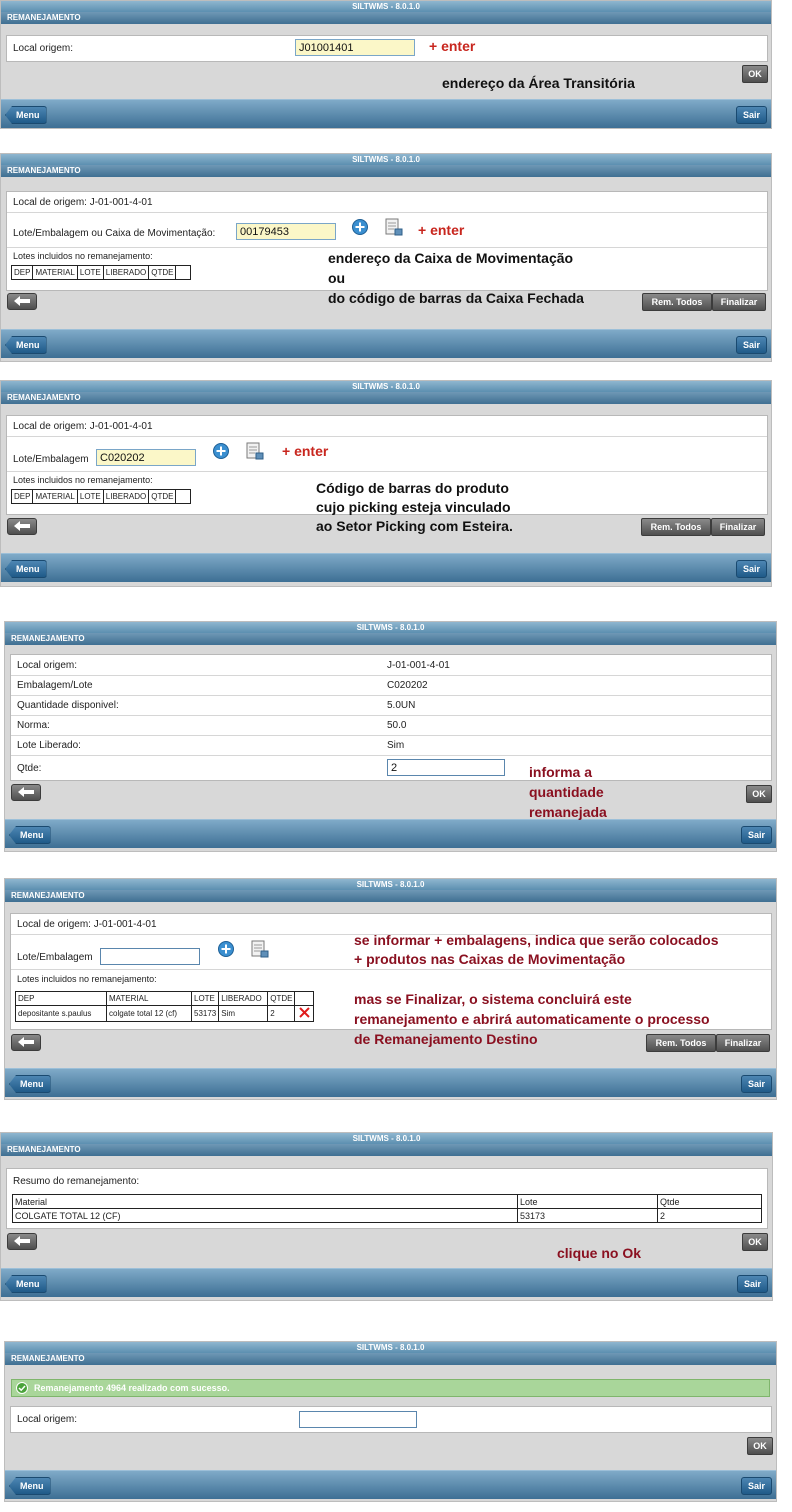 Image resolution: width=792 pixels, height=1512 pixels. What do you see at coordinates (83, 202) in the screenshot?
I see `local-de-origem: Local de origem: J-01-001-4-01` at bounding box center [83, 202].